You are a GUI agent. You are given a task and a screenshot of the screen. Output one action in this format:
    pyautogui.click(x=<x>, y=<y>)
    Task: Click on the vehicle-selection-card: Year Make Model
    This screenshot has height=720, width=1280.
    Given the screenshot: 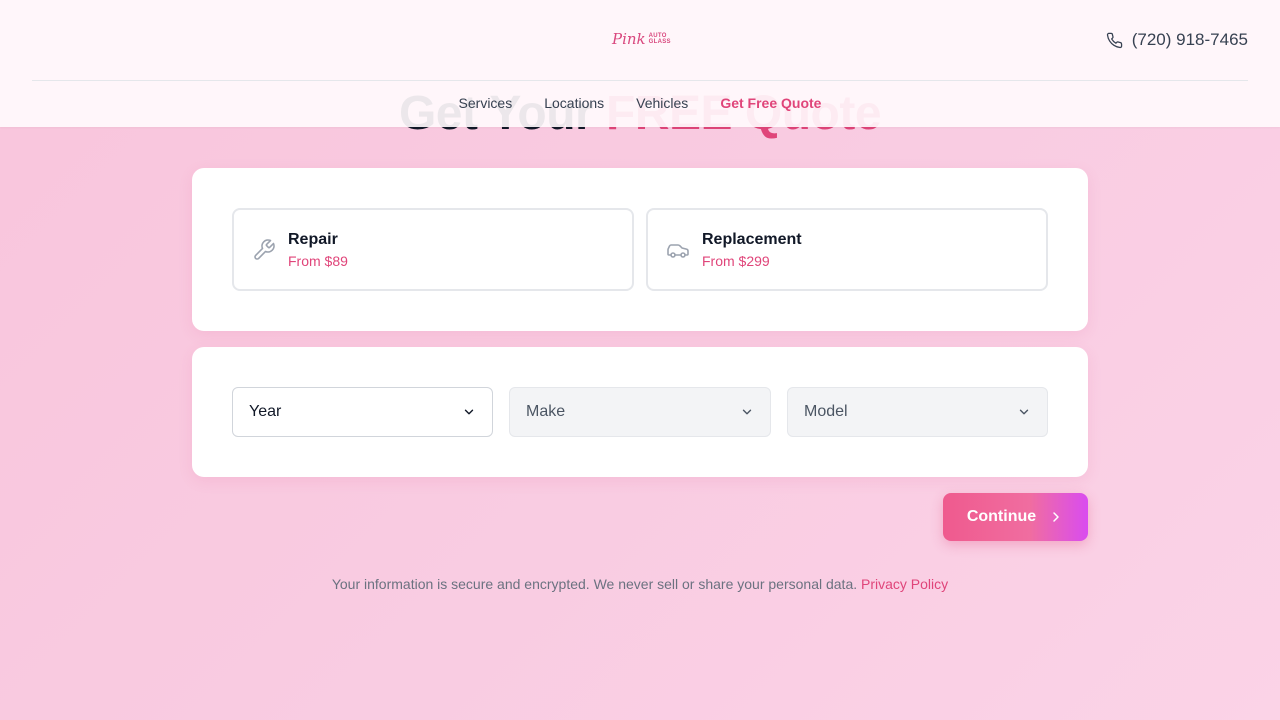 What is the action you would take?
    pyautogui.click(x=640, y=412)
    